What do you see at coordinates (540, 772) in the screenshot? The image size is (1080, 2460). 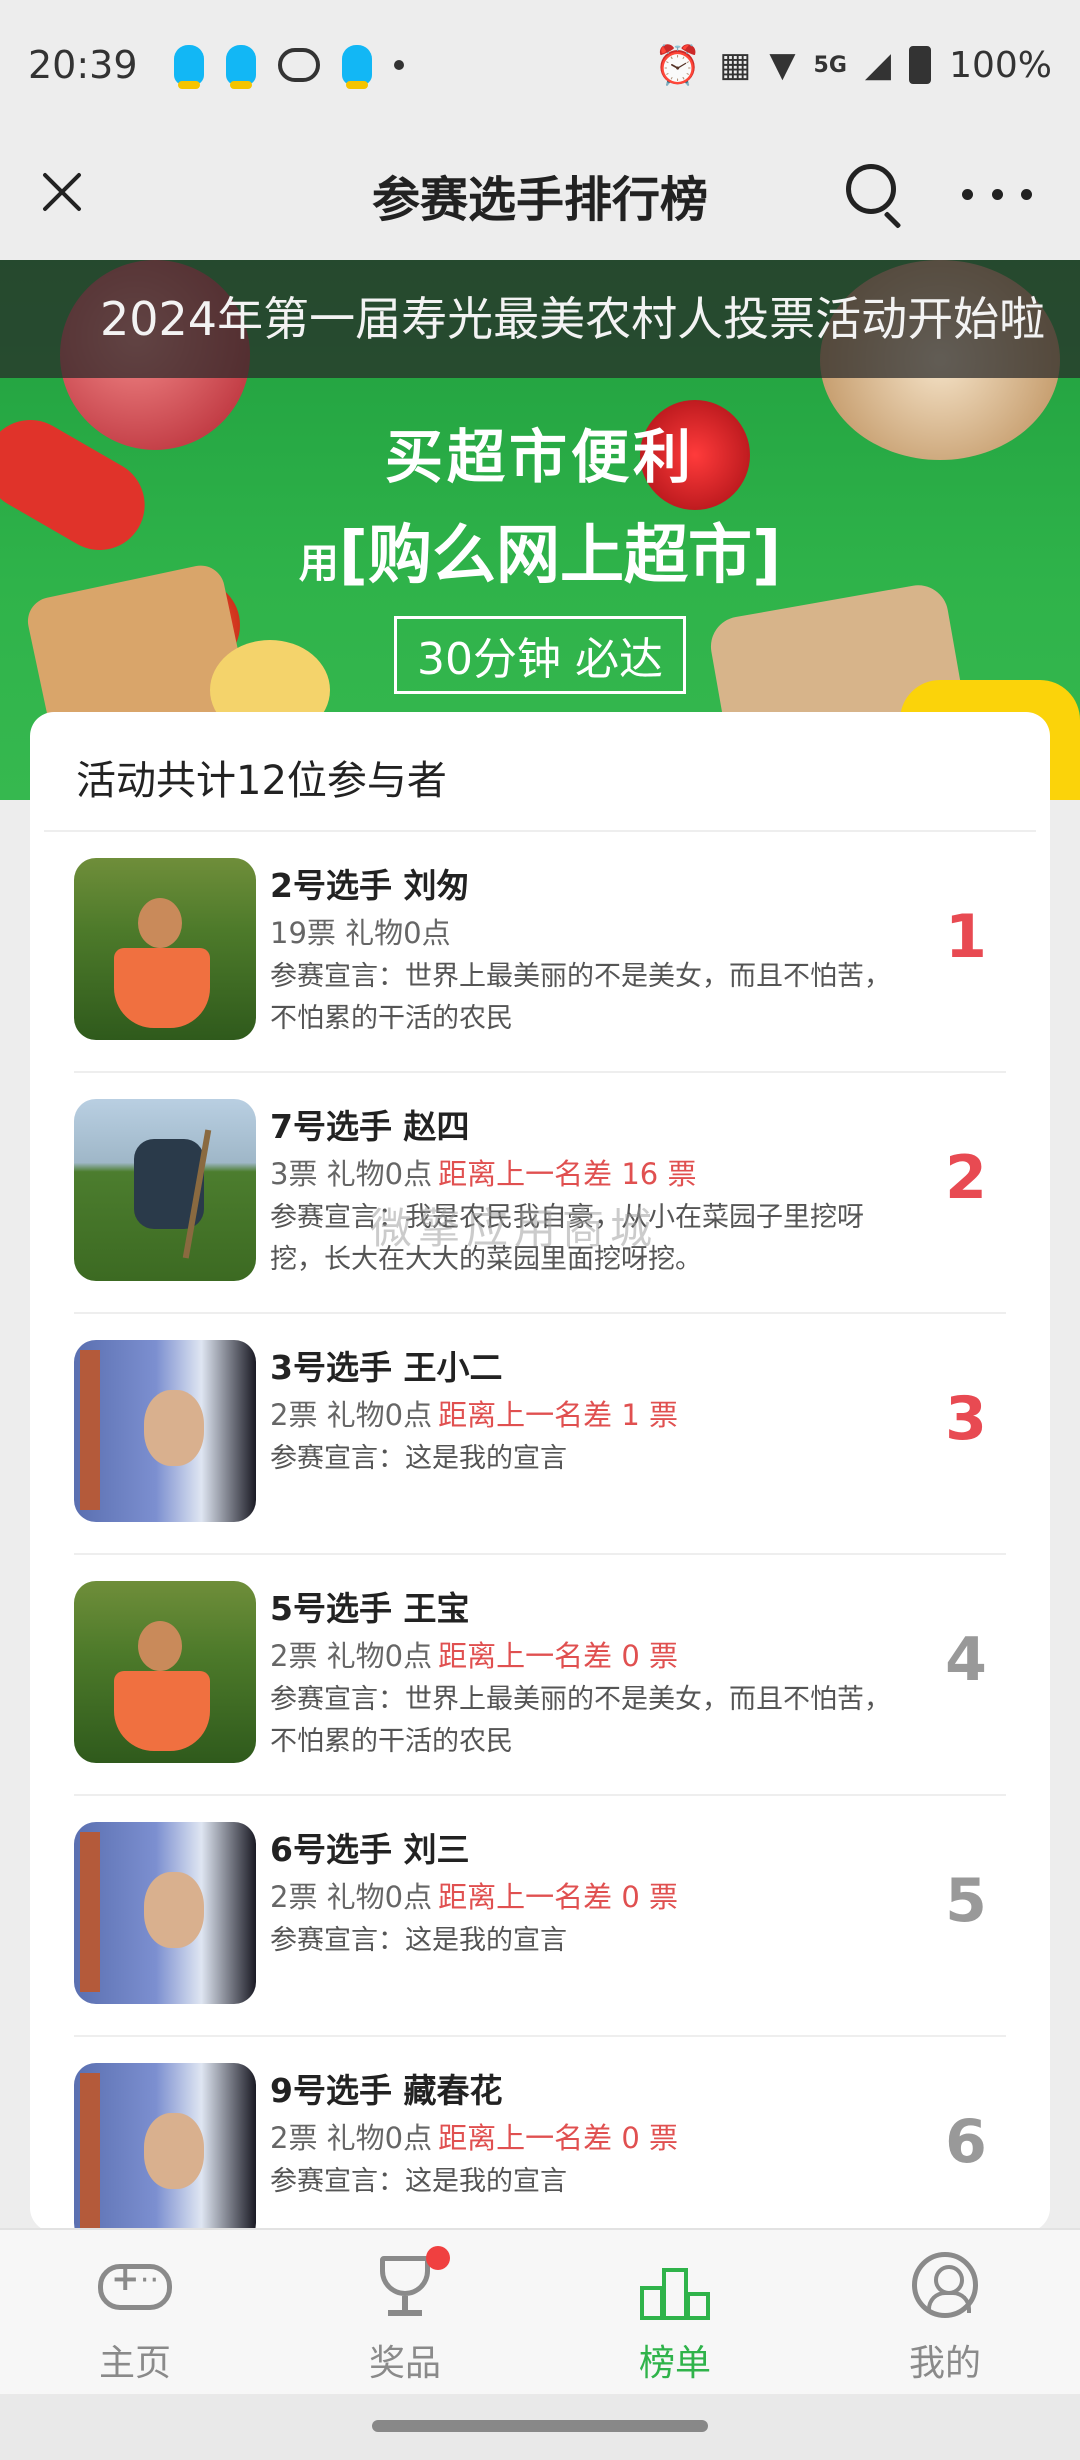 I see `participant-count: 活动共计12位参与者` at bounding box center [540, 772].